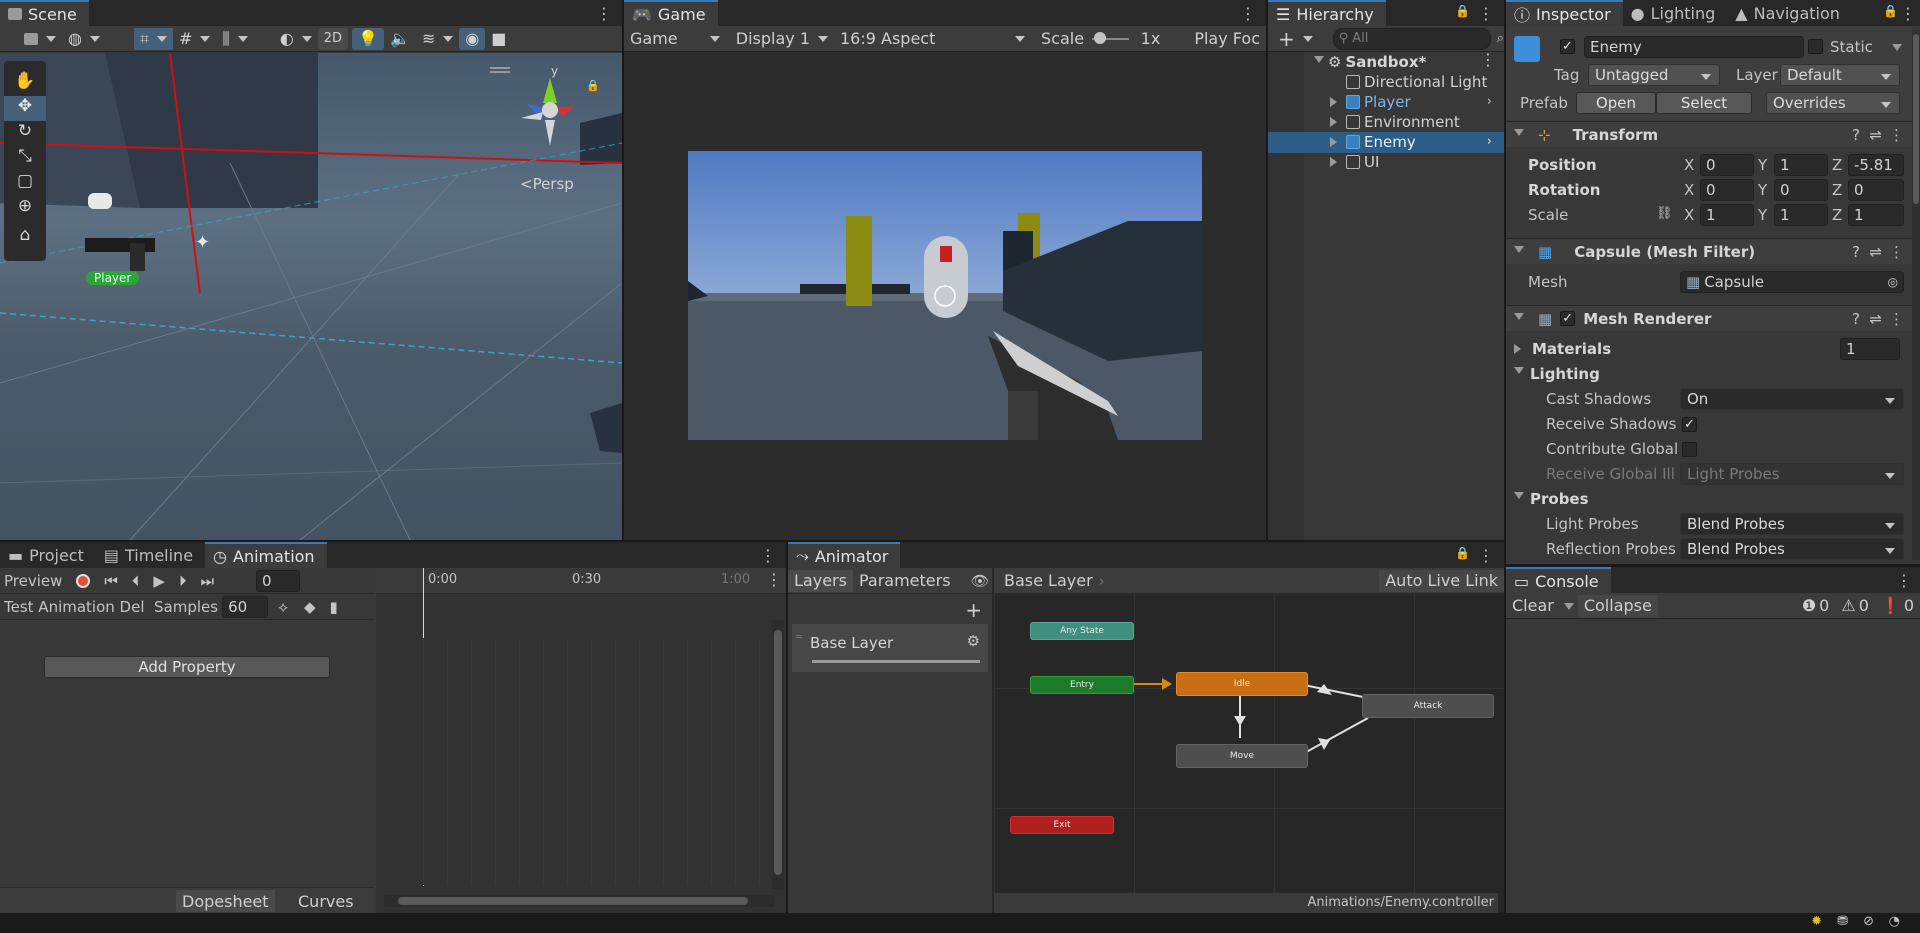 This screenshot has height=933, width=1920. I want to click on materials-count-field: 1, so click(1870, 349).